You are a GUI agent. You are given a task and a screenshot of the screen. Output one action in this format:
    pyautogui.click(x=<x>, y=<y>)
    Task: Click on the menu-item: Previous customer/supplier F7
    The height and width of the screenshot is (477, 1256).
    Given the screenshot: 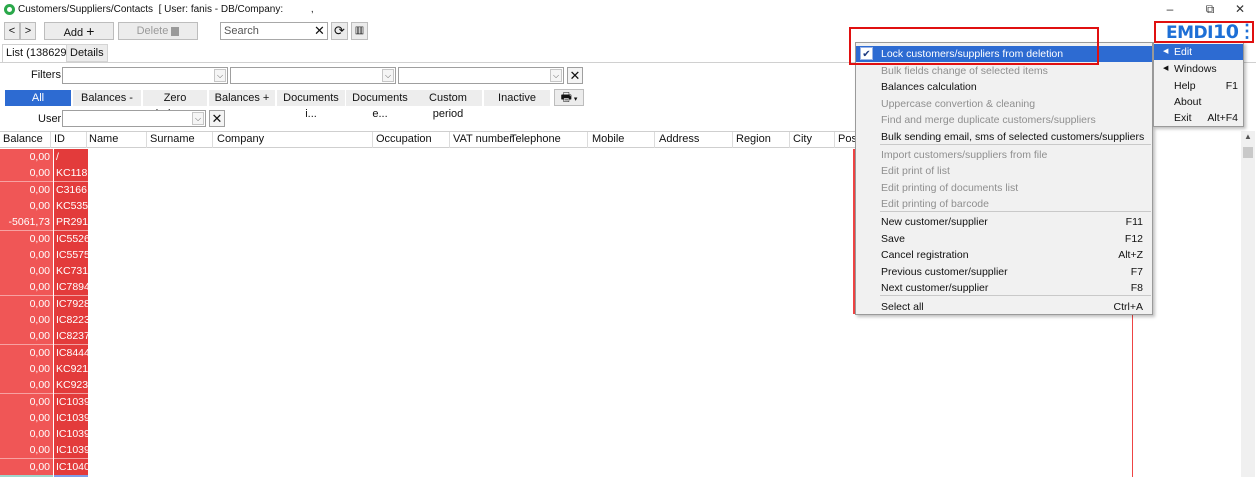 What is the action you would take?
    pyautogui.click(x=1004, y=272)
    